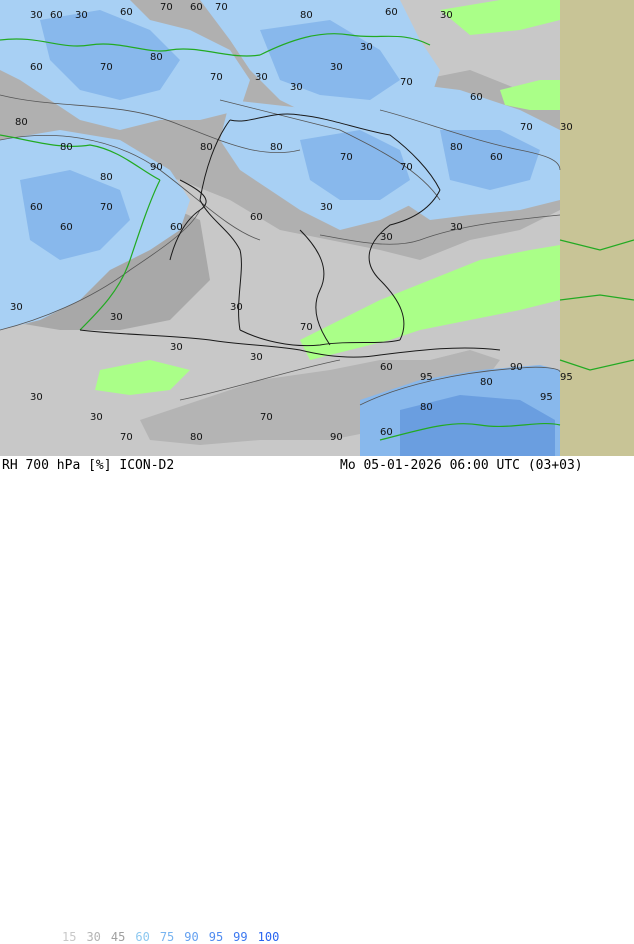  Describe the element at coordinates (191, 937) in the screenshot. I see `legend-item: 90` at that location.